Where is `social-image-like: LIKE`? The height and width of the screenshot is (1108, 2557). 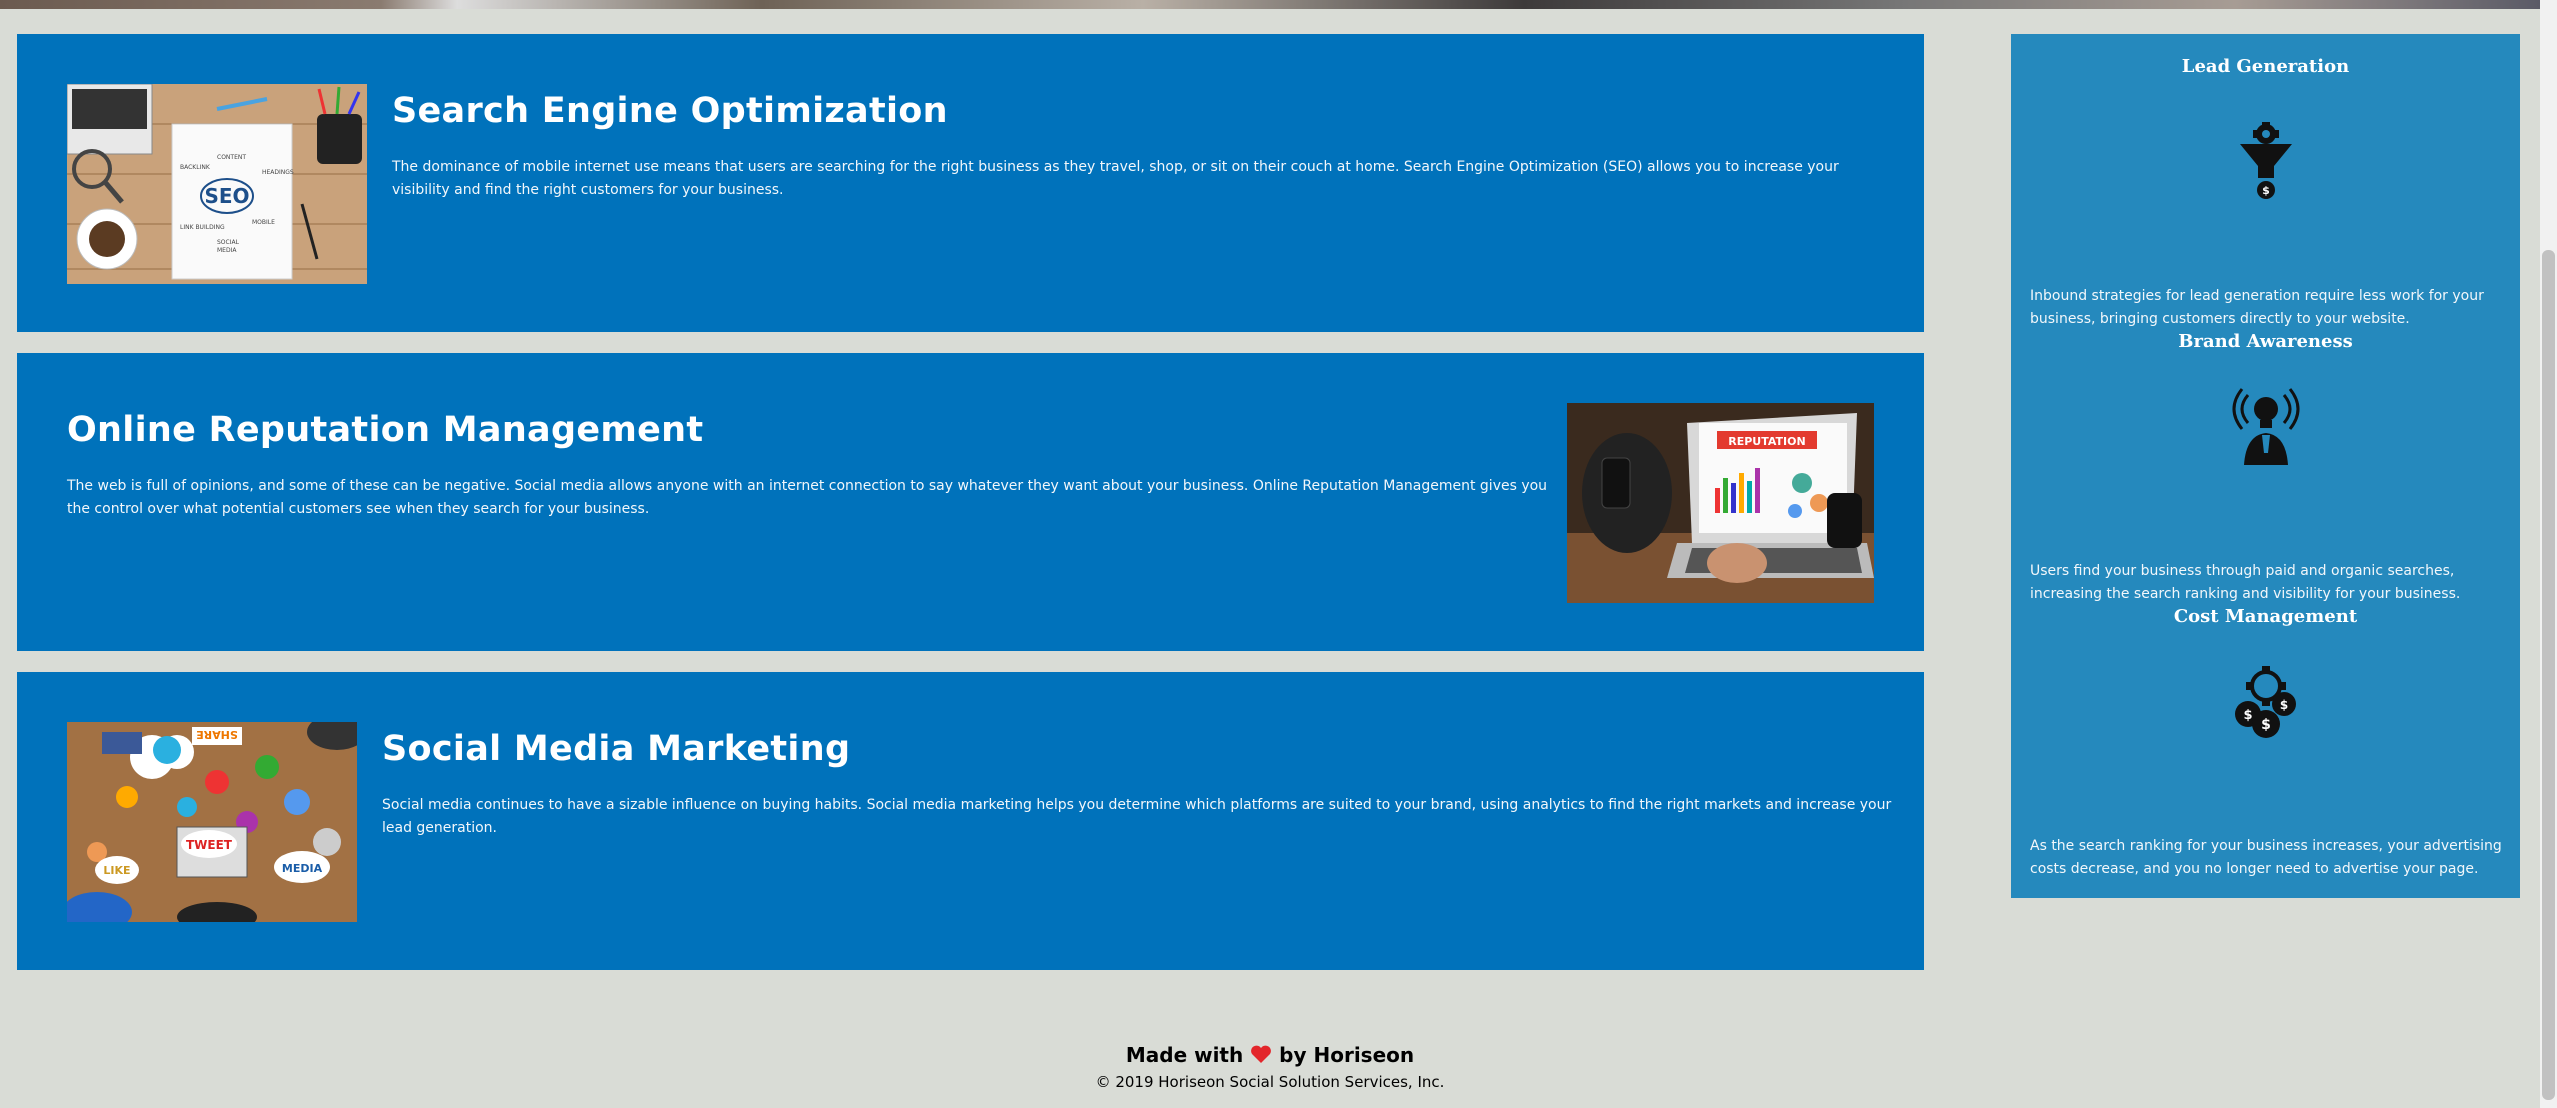 social-image-like: LIKE is located at coordinates (116, 870).